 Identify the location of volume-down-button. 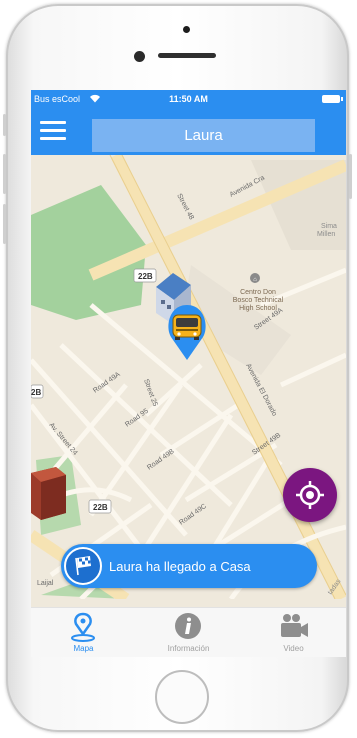
(4, 224).